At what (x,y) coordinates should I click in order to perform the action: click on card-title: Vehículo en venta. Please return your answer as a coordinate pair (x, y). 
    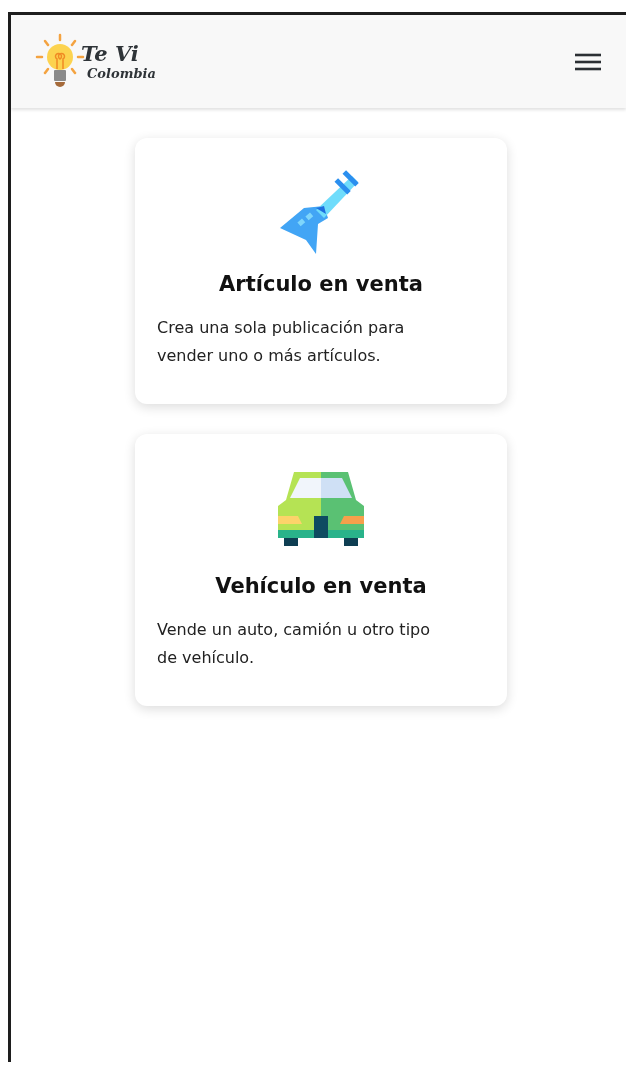
    Looking at the image, I should click on (321, 586).